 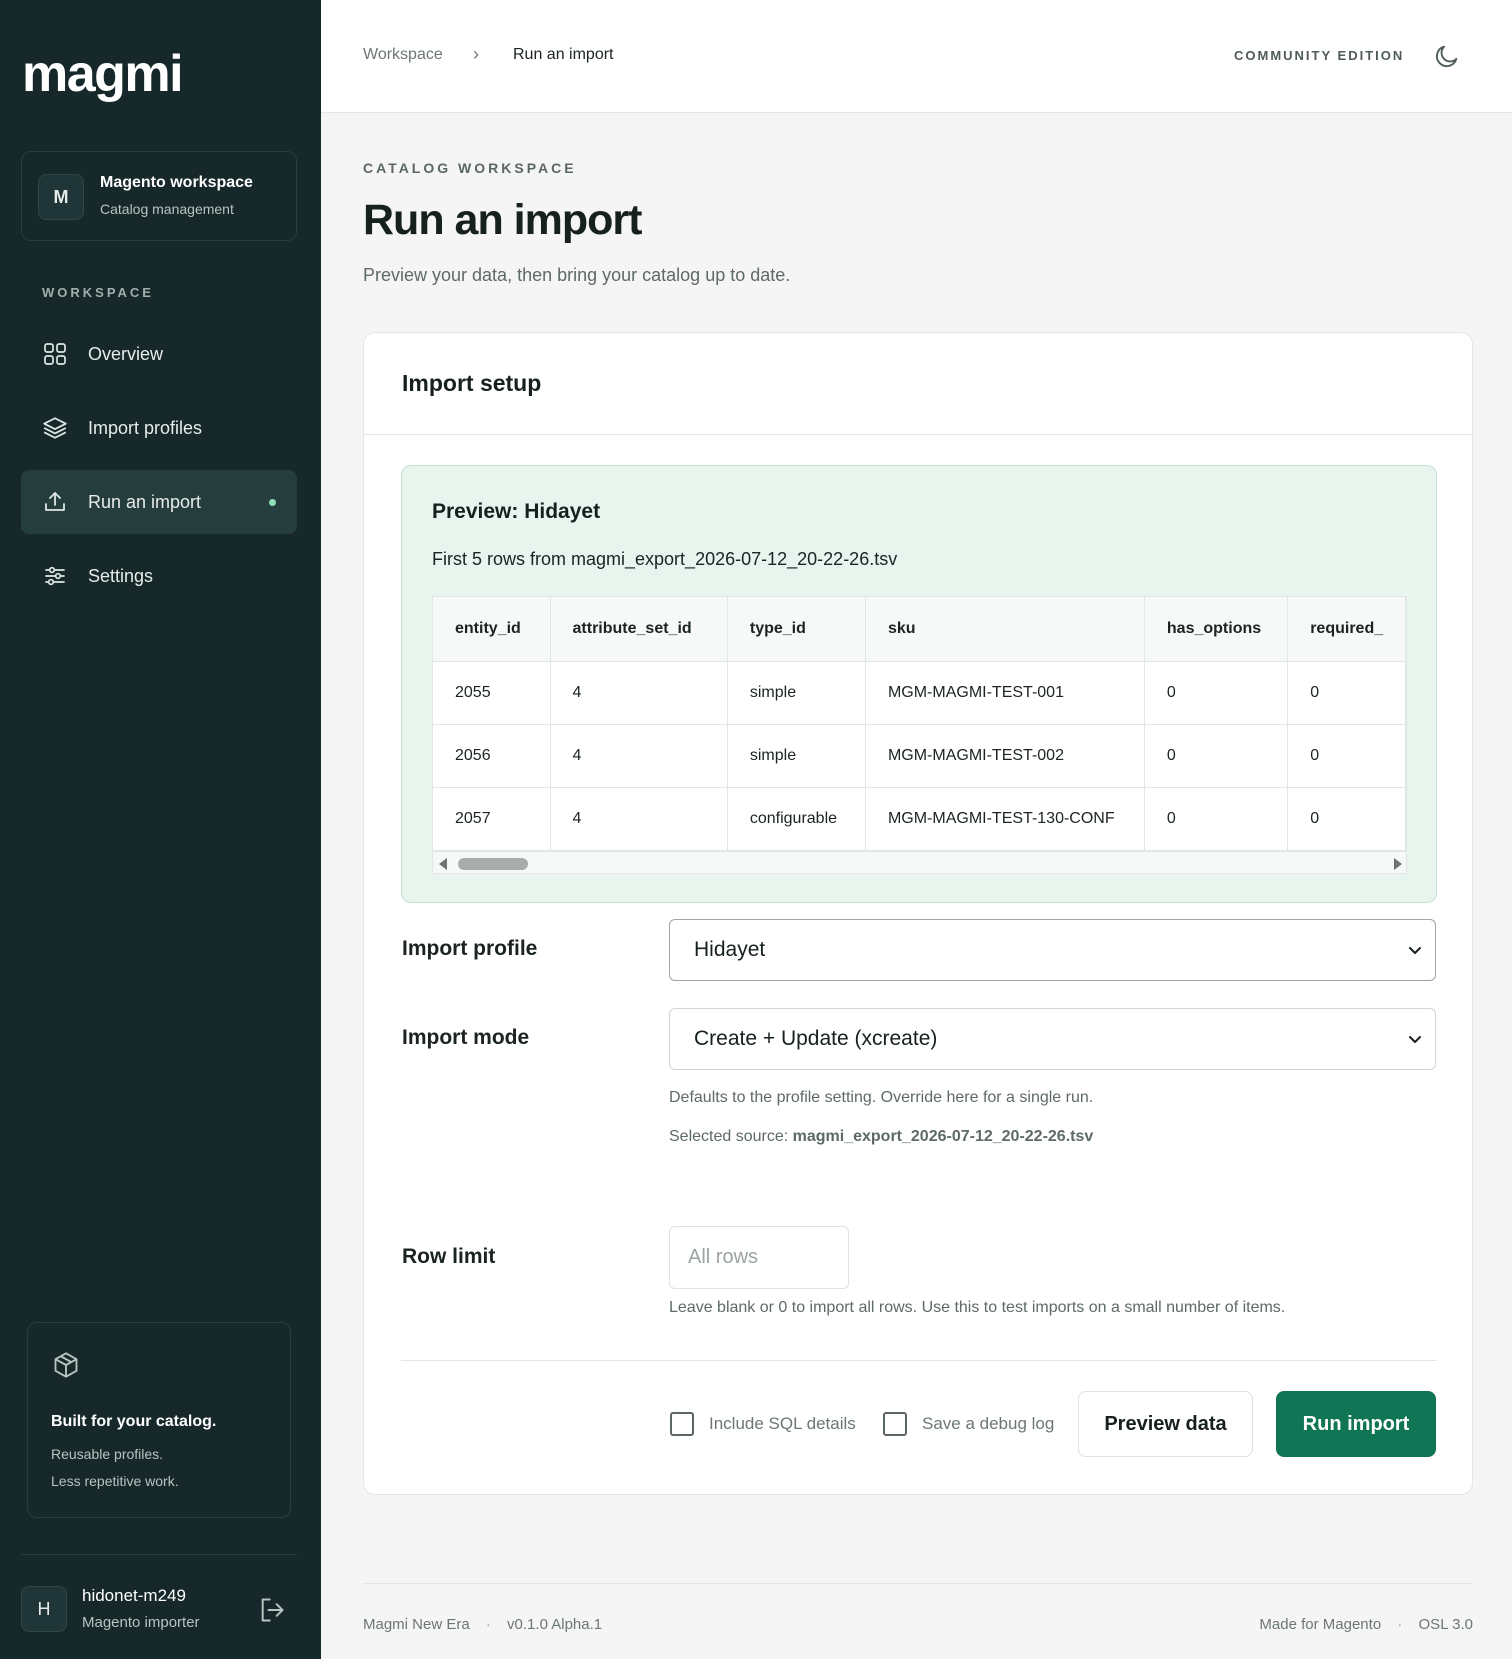 I want to click on preview-data-button: Preview data, so click(x=1165, y=1424).